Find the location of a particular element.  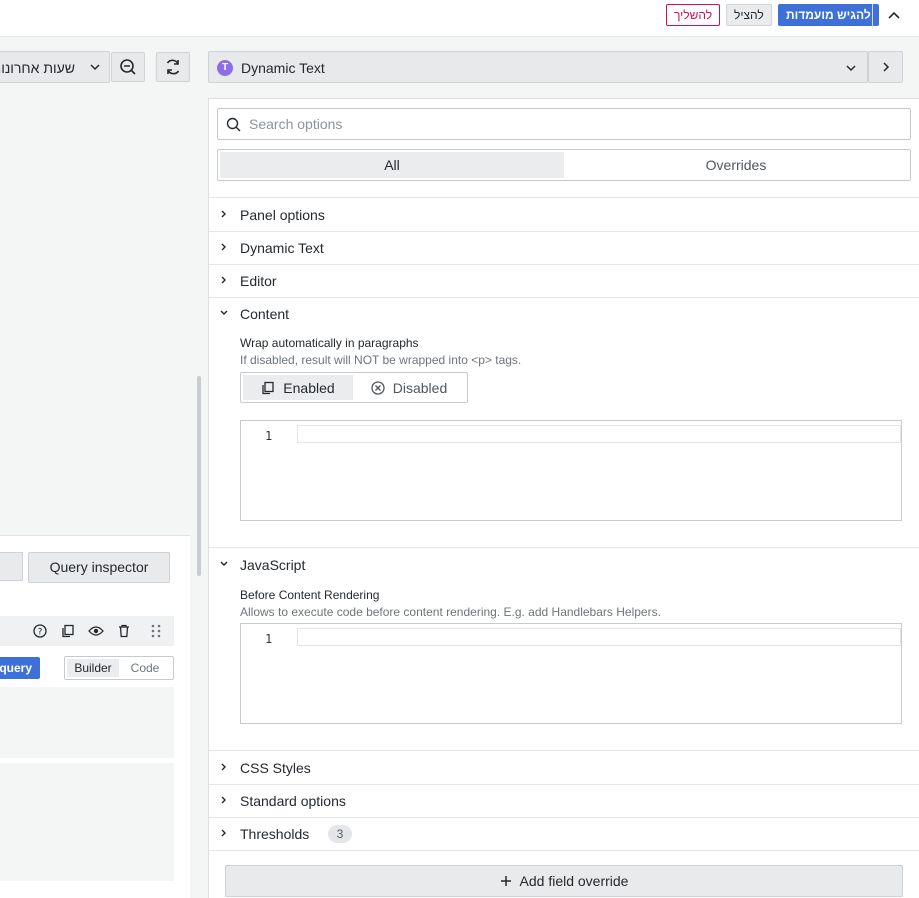

tab-overrides: Overrides is located at coordinates (736, 165).